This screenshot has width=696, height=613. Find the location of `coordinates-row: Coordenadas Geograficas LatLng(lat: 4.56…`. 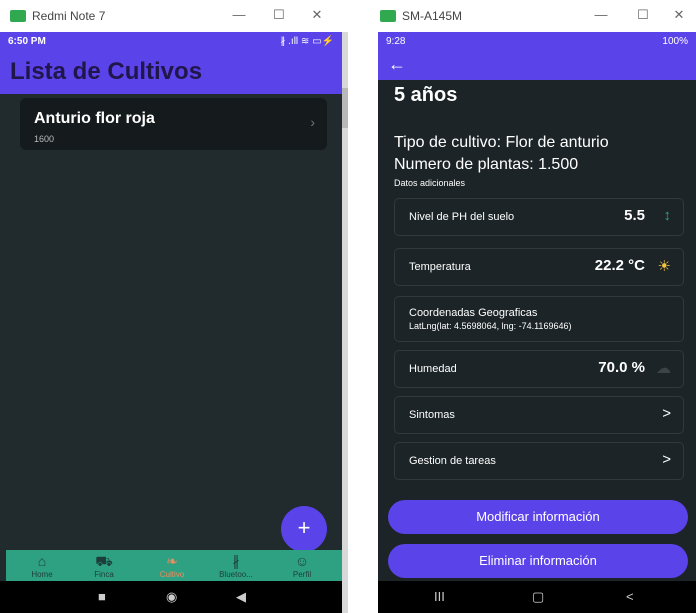

coordinates-row: Coordenadas Geograficas LatLng(lat: 4.56… is located at coordinates (539, 319).